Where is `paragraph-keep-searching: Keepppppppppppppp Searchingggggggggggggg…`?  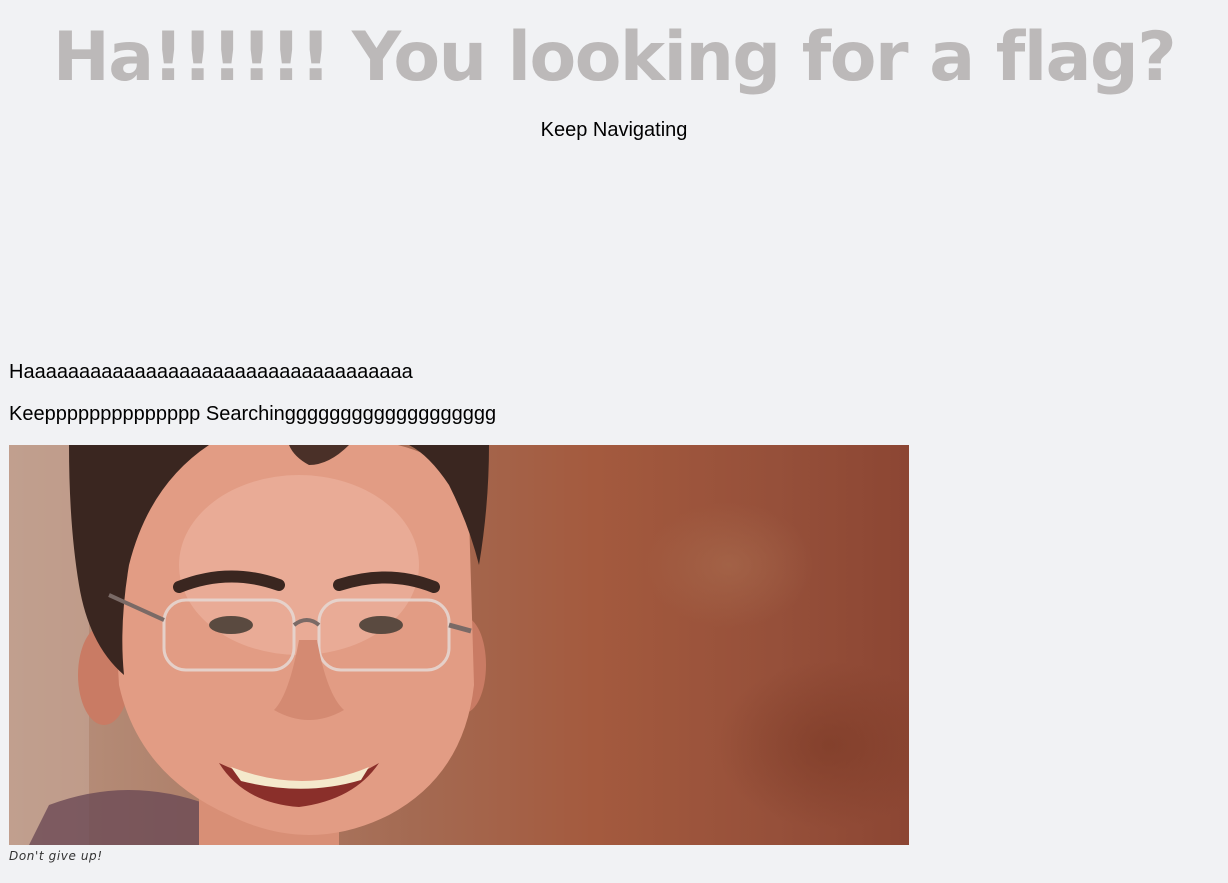 paragraph-keep-searching: Keepppppppppppppp Searchingggggggggggggg… is located at coordinates (253, 414).